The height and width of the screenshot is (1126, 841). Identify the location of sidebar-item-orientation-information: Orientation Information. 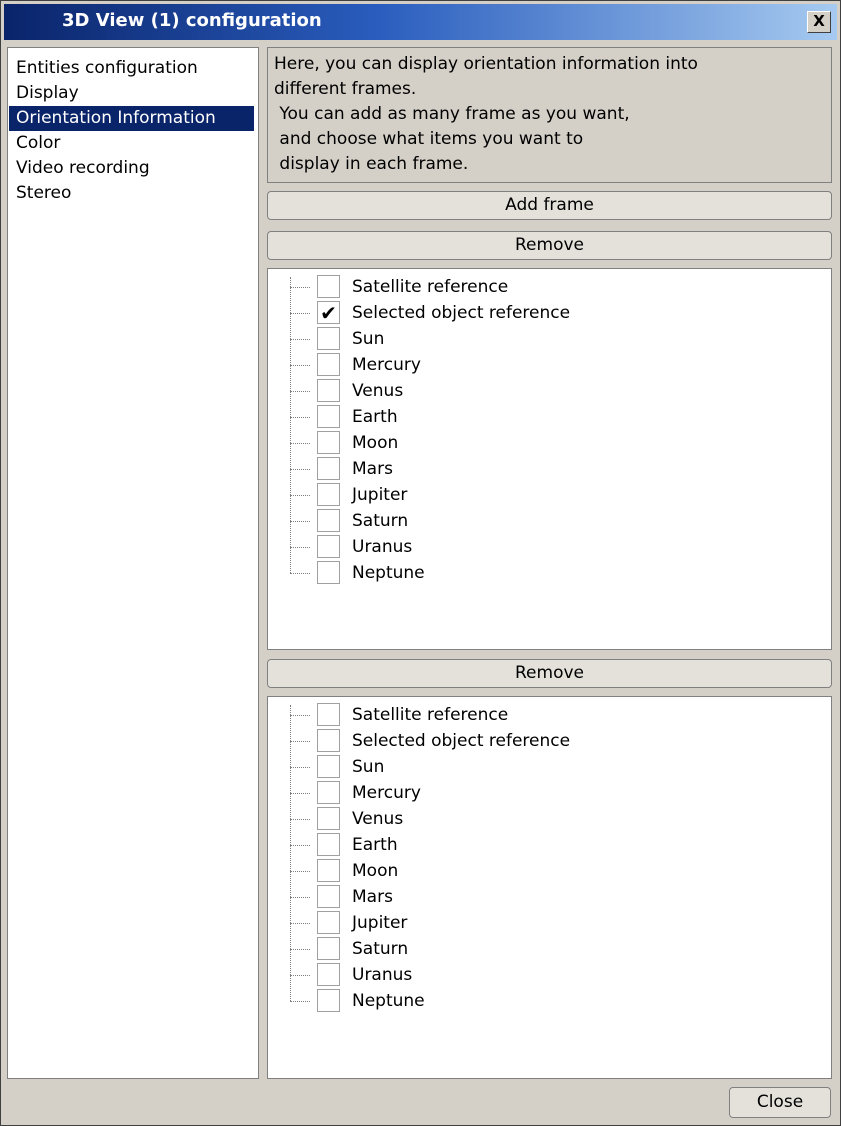
(131, 118).